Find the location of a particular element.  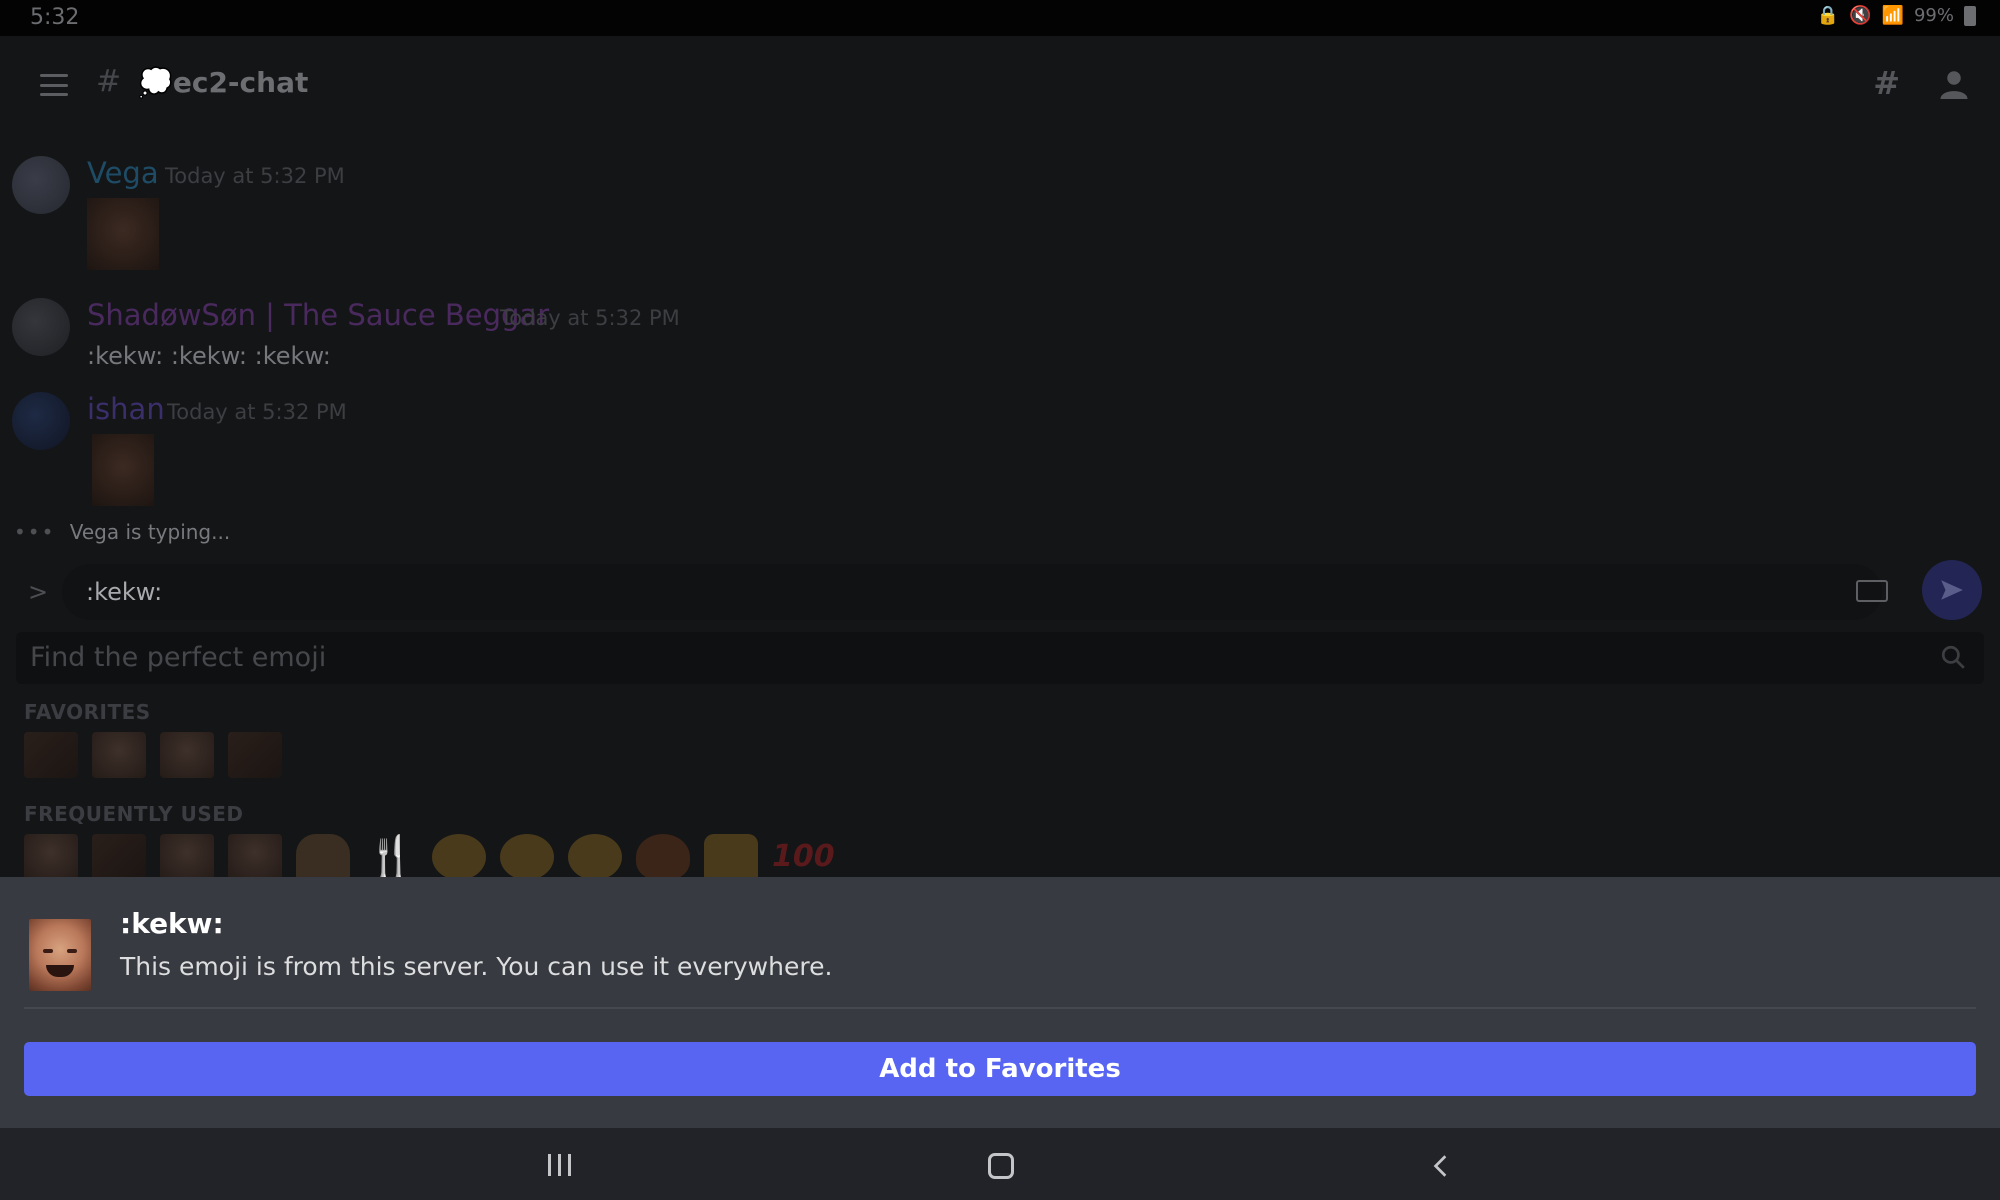

wifi-icon: 📶 is located at coordinates (1892, 15).